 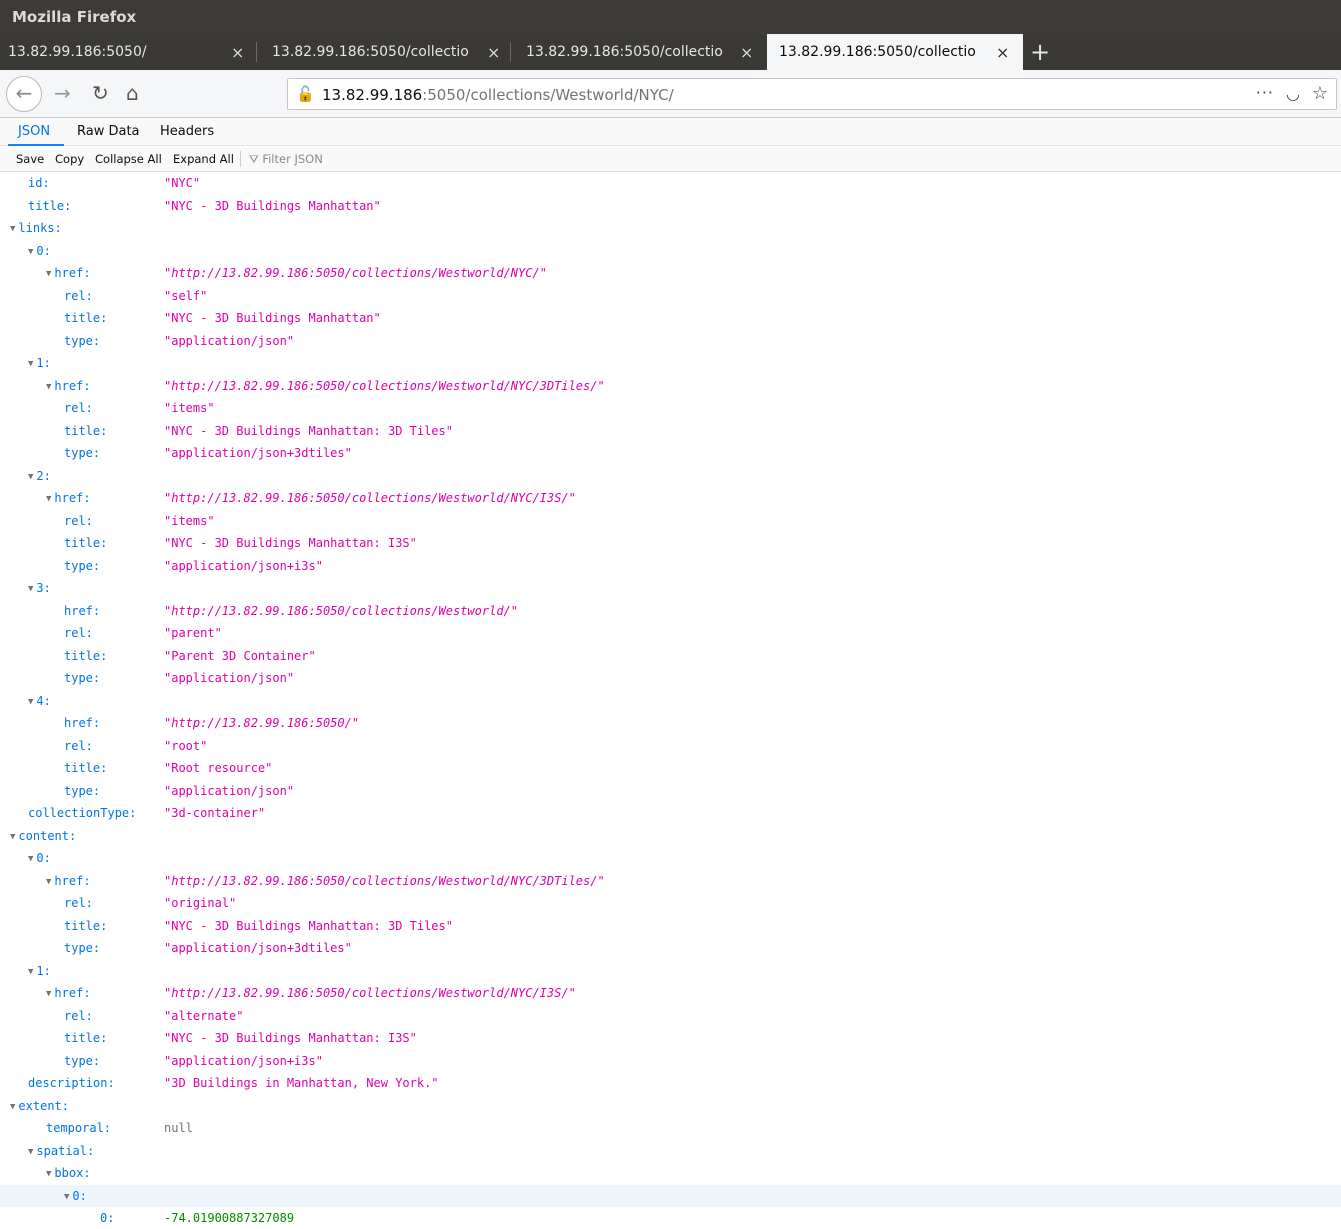 What do you see at coordinates (34, 131) in the screenshot?
I see `tab-json: JSON` at bounding box center [34, 131].